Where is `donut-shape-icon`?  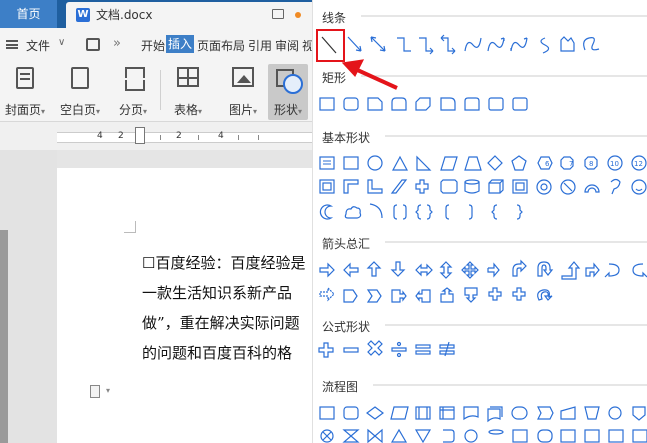 donut-shape-icon is located at coordinates (544, 187).